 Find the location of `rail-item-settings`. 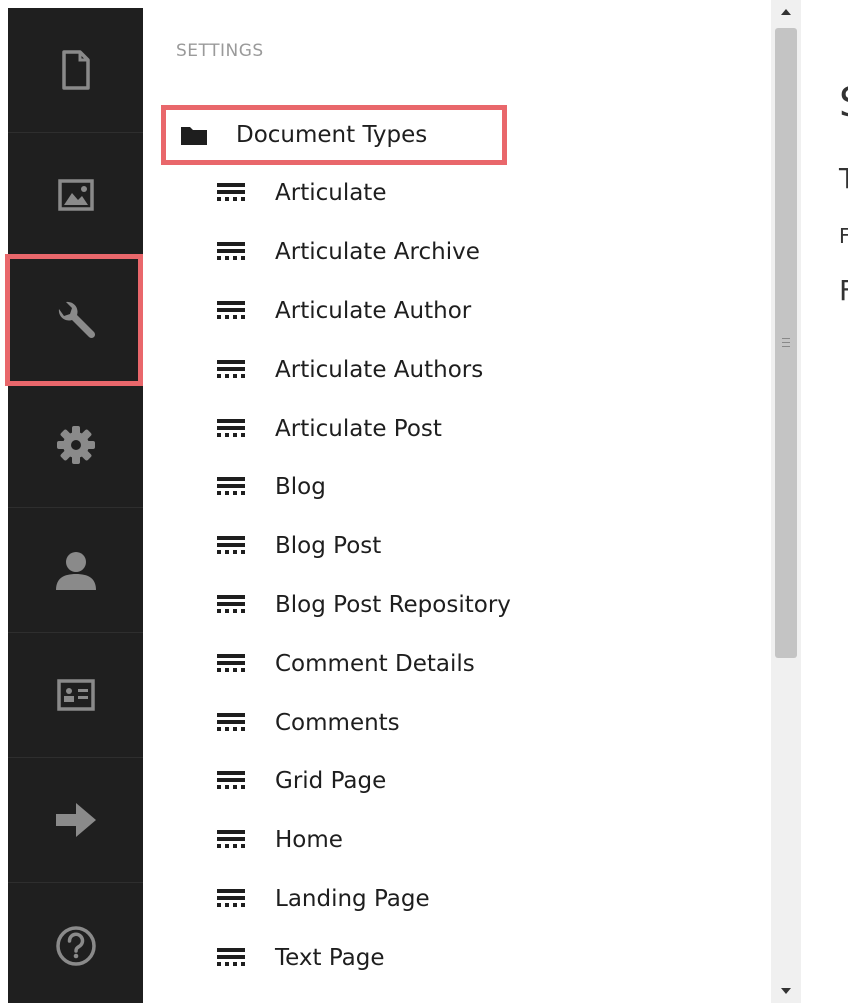

rail-item-settings is located at coordinates (74, 320).